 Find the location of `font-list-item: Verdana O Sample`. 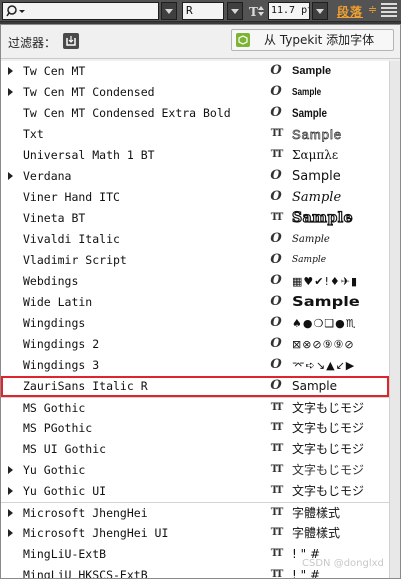

font-list-item: Verdana O Sample is located at coordinates (195, 176).